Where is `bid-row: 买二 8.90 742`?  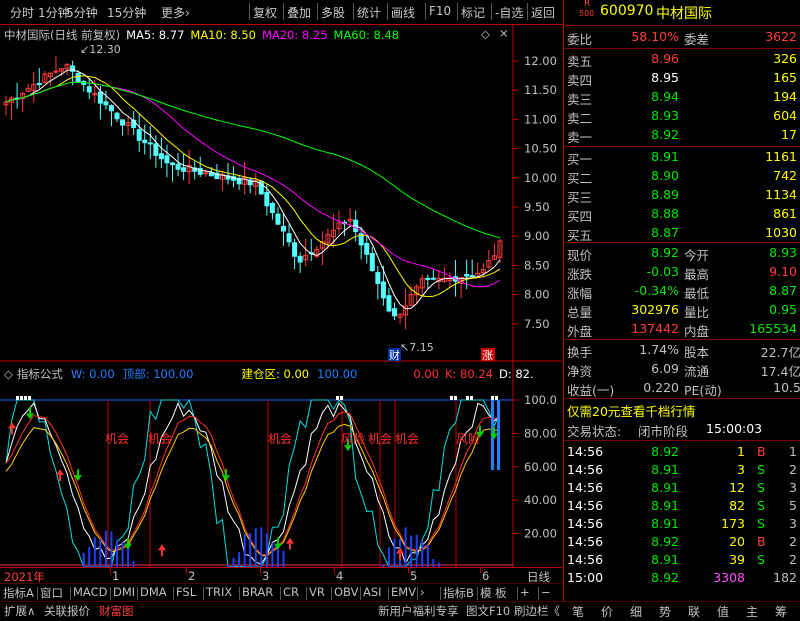
bid-row: 买二 8.90 742 is located at coordinates (682, 176).